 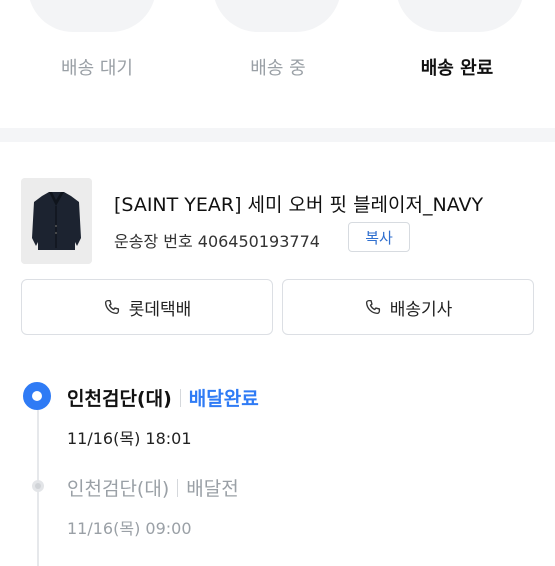 What do you see at coordinates (212, 489) in the screenshot?
I see `event-status: 배달전` at bounding box center [212, 489].